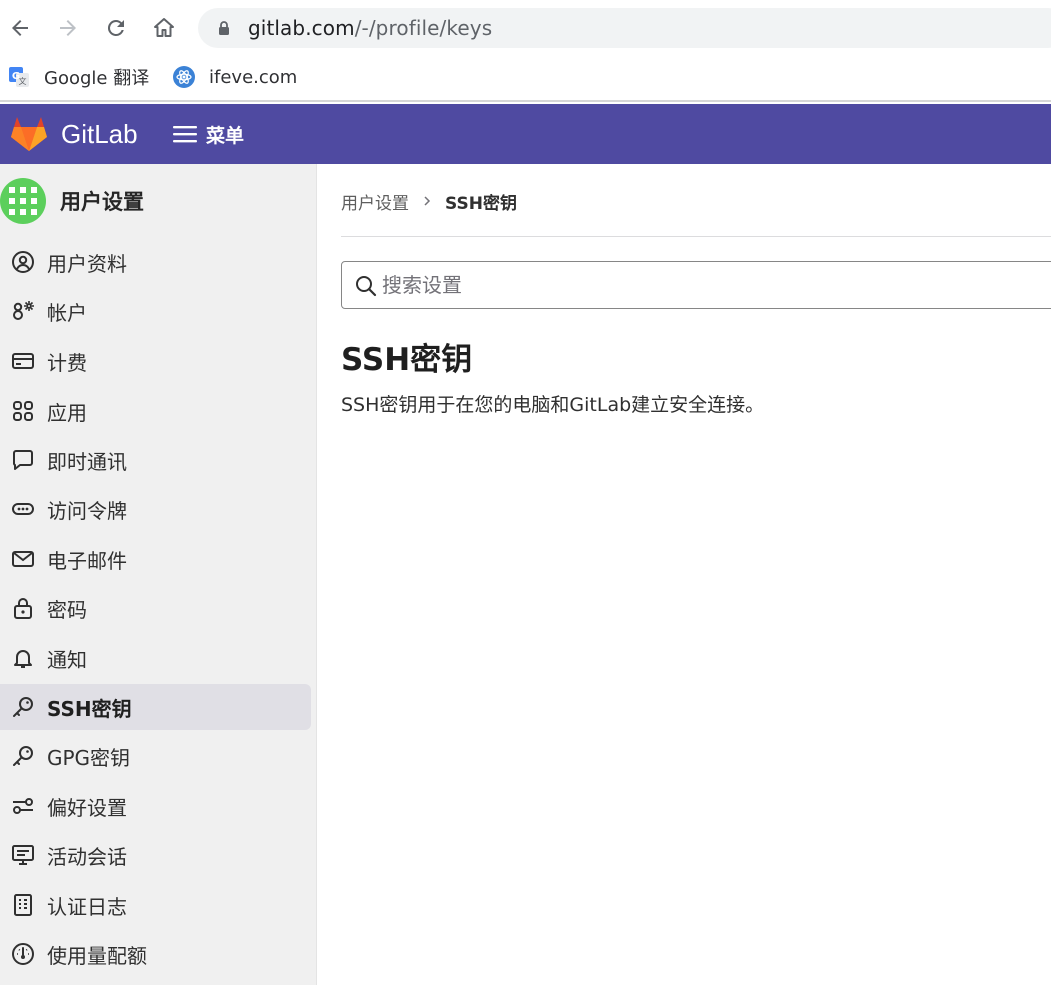  I want to click on breadcrumb-divider, so click(696, 236).